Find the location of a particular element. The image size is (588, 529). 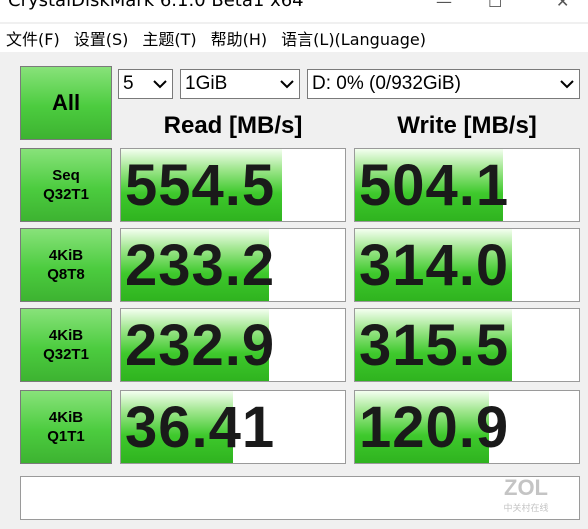

write-value: 120.9 is located at coordinates (434, 427).